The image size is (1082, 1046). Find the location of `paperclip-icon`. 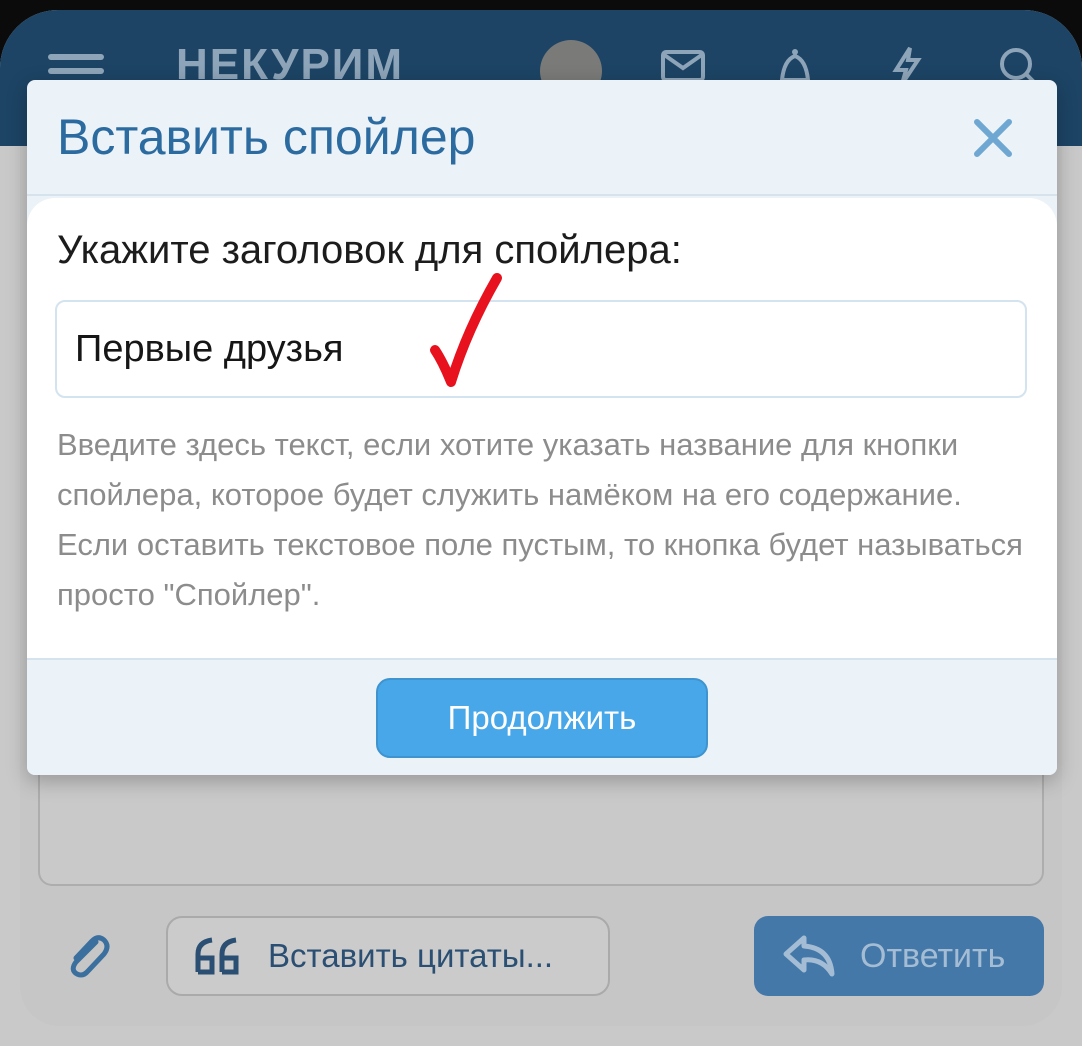

paperclip-icon is located at coordinates (87, 955).